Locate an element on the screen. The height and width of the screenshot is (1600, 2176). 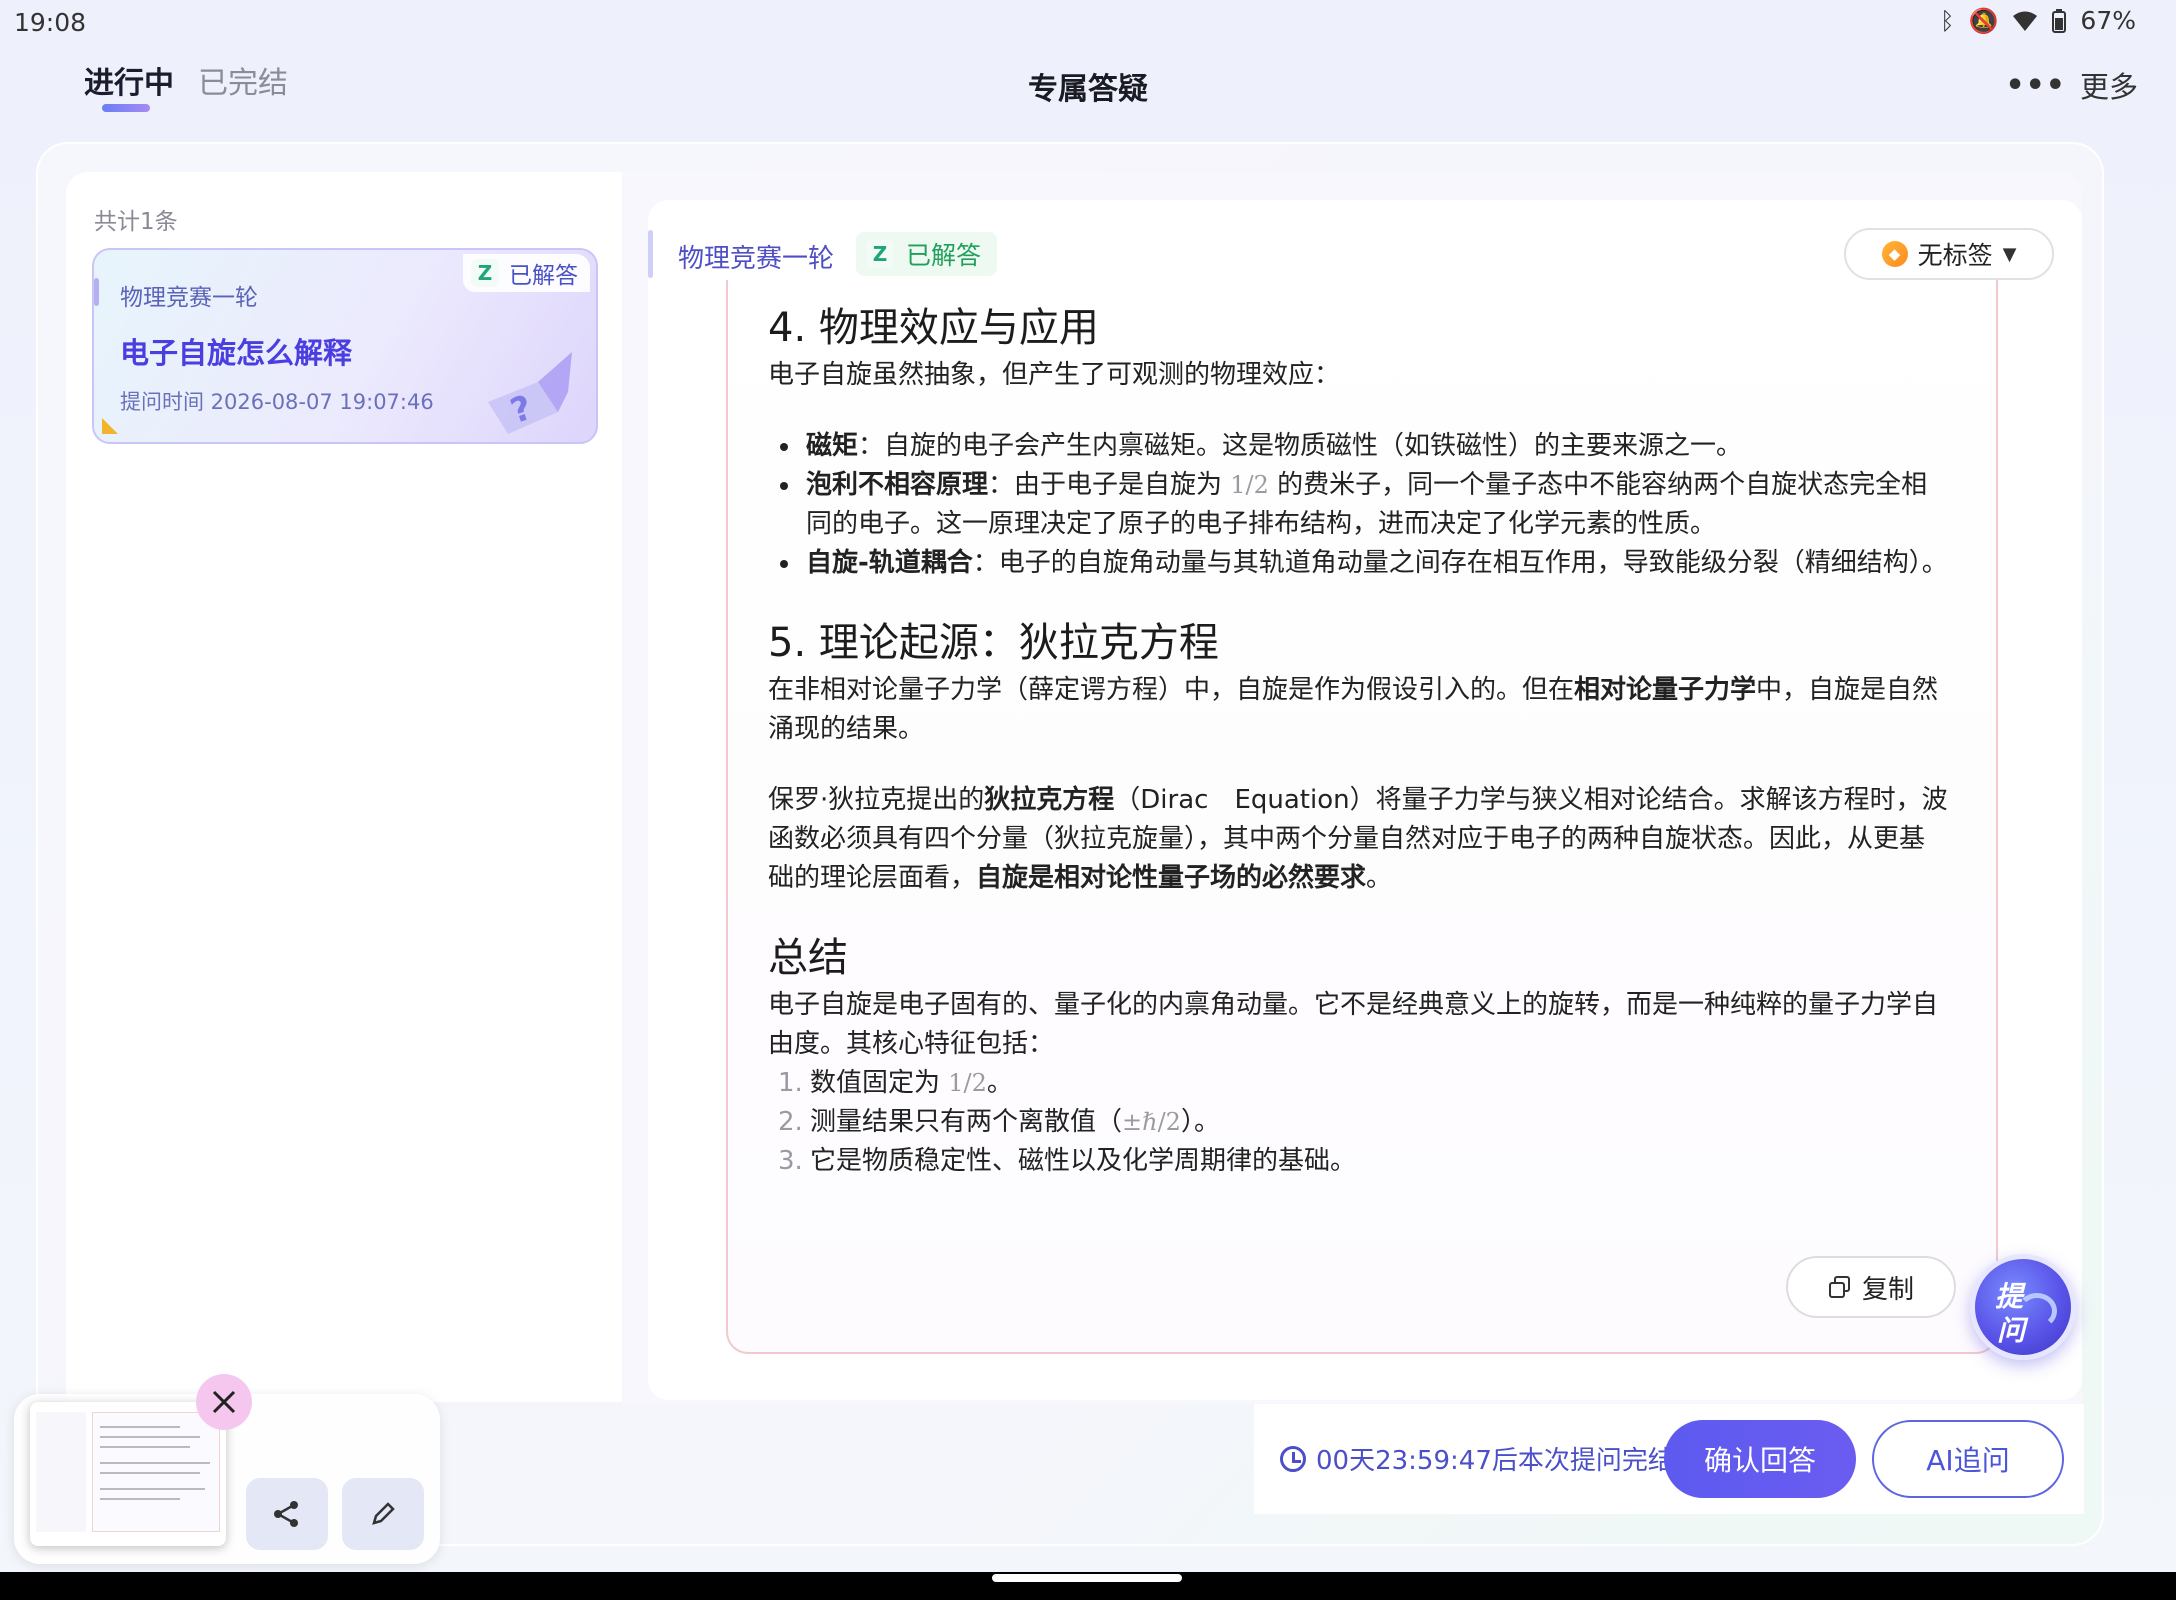
detail-status-badge: Z 已解答 is located at coordinates (927, 254).